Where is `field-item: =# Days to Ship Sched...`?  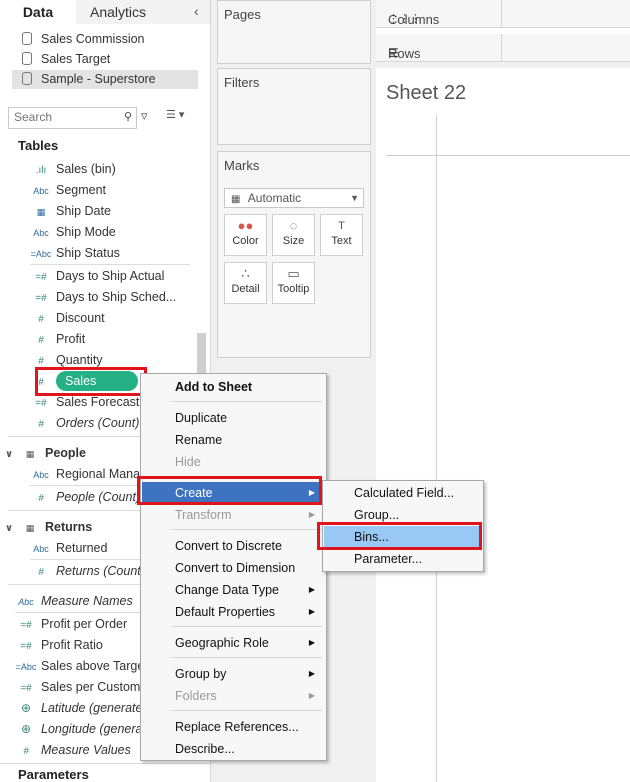
field-item: =# Days to Ship Sched... is located at coordinates (103, 297).